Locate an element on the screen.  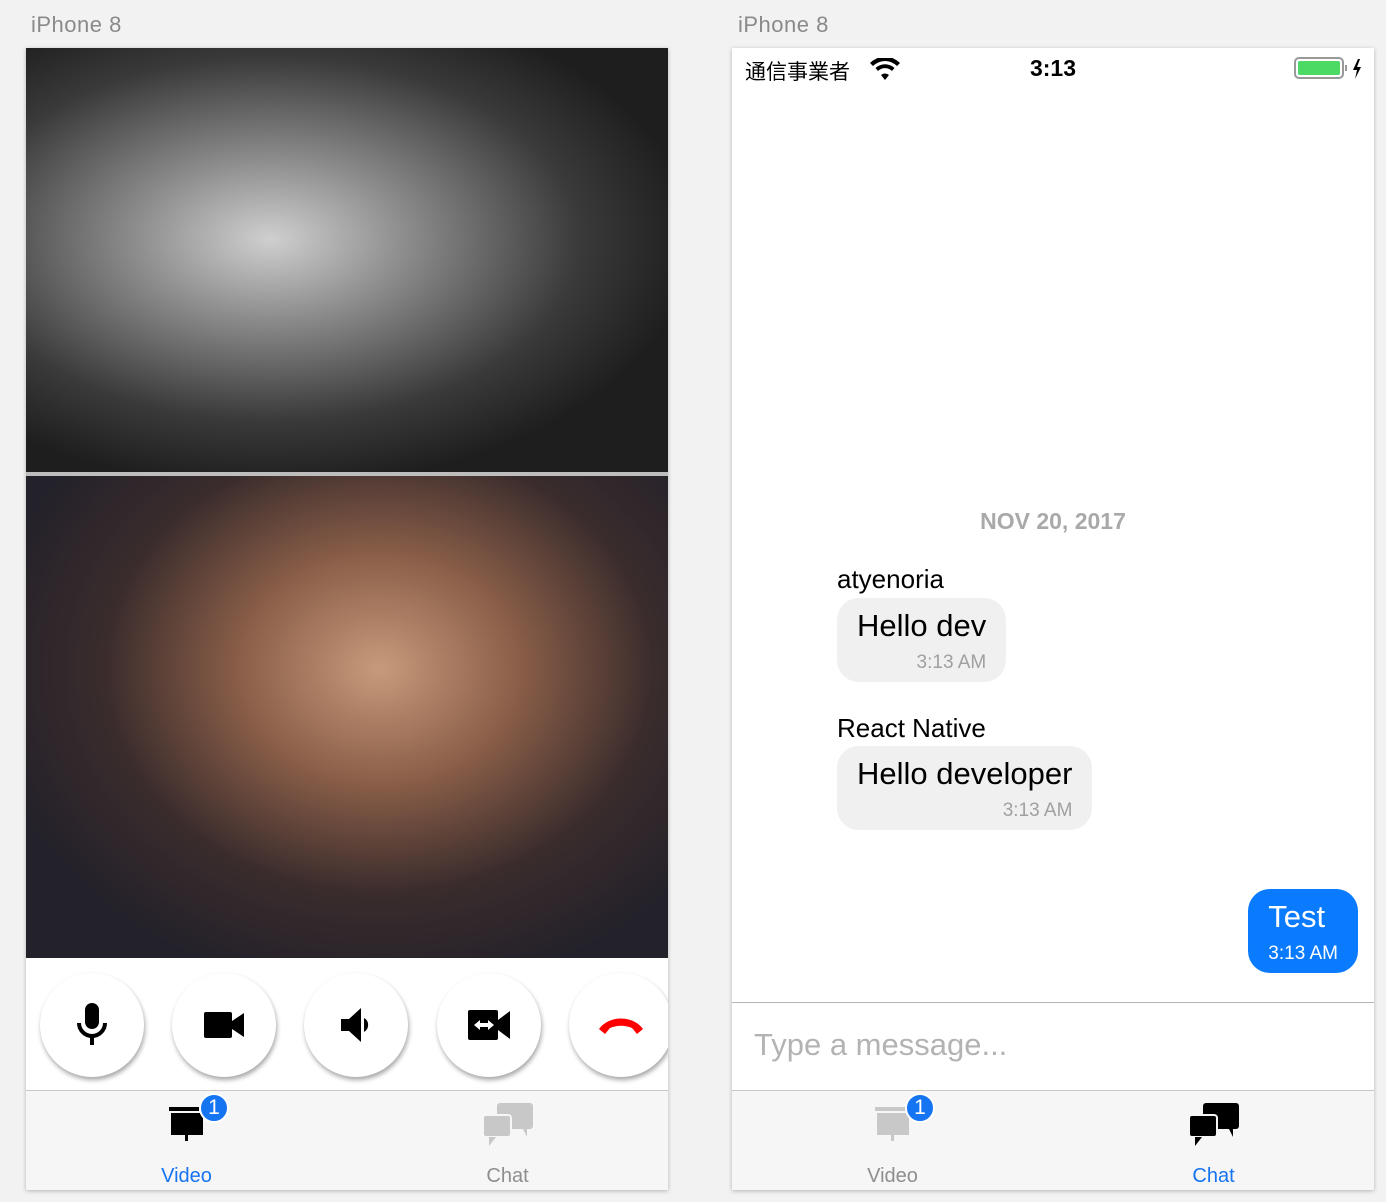
call-controls is located at coordinates (347, 1024).